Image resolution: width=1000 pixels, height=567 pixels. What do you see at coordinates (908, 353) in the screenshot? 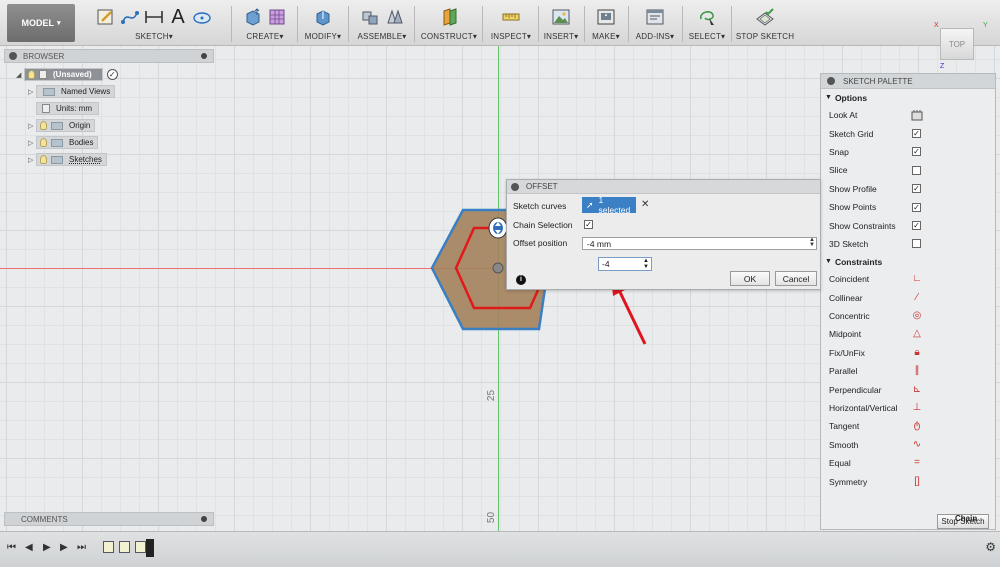
I see `constraint-fix-unfix: Fix/UnFix 🔒︎` at bounding box center [908, 353].